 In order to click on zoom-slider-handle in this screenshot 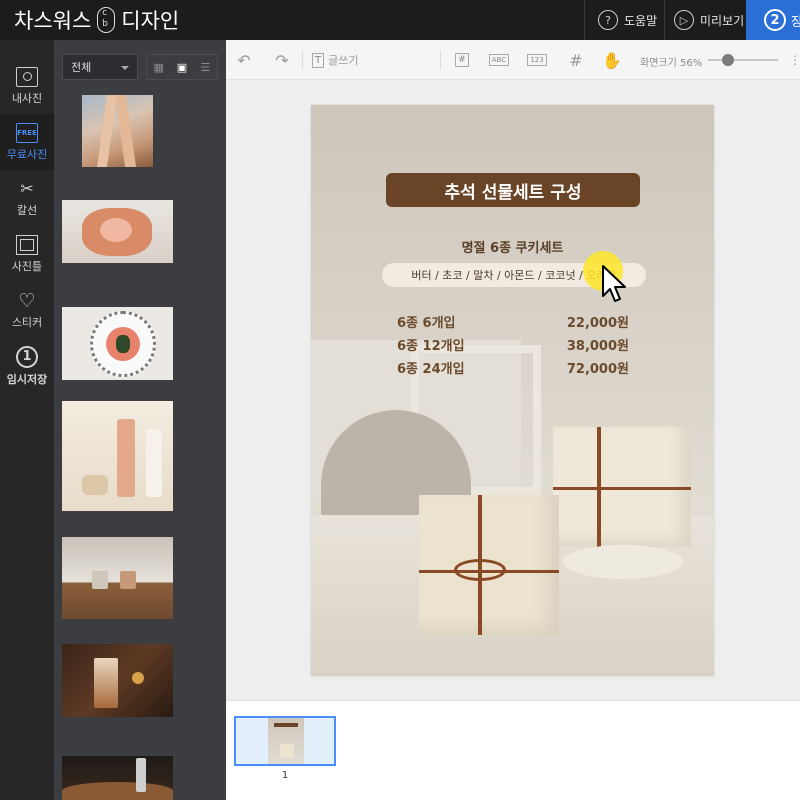, I will do `click(728, 60)`.